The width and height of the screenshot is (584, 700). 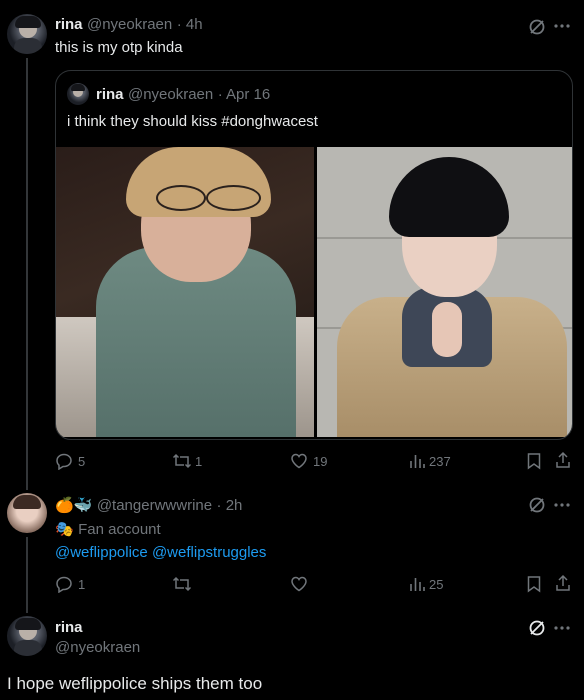 What do you see at coordinates (190, 24) in the screenshot?
I see `timestamp: · 4h` at bounding box center [190, 24].